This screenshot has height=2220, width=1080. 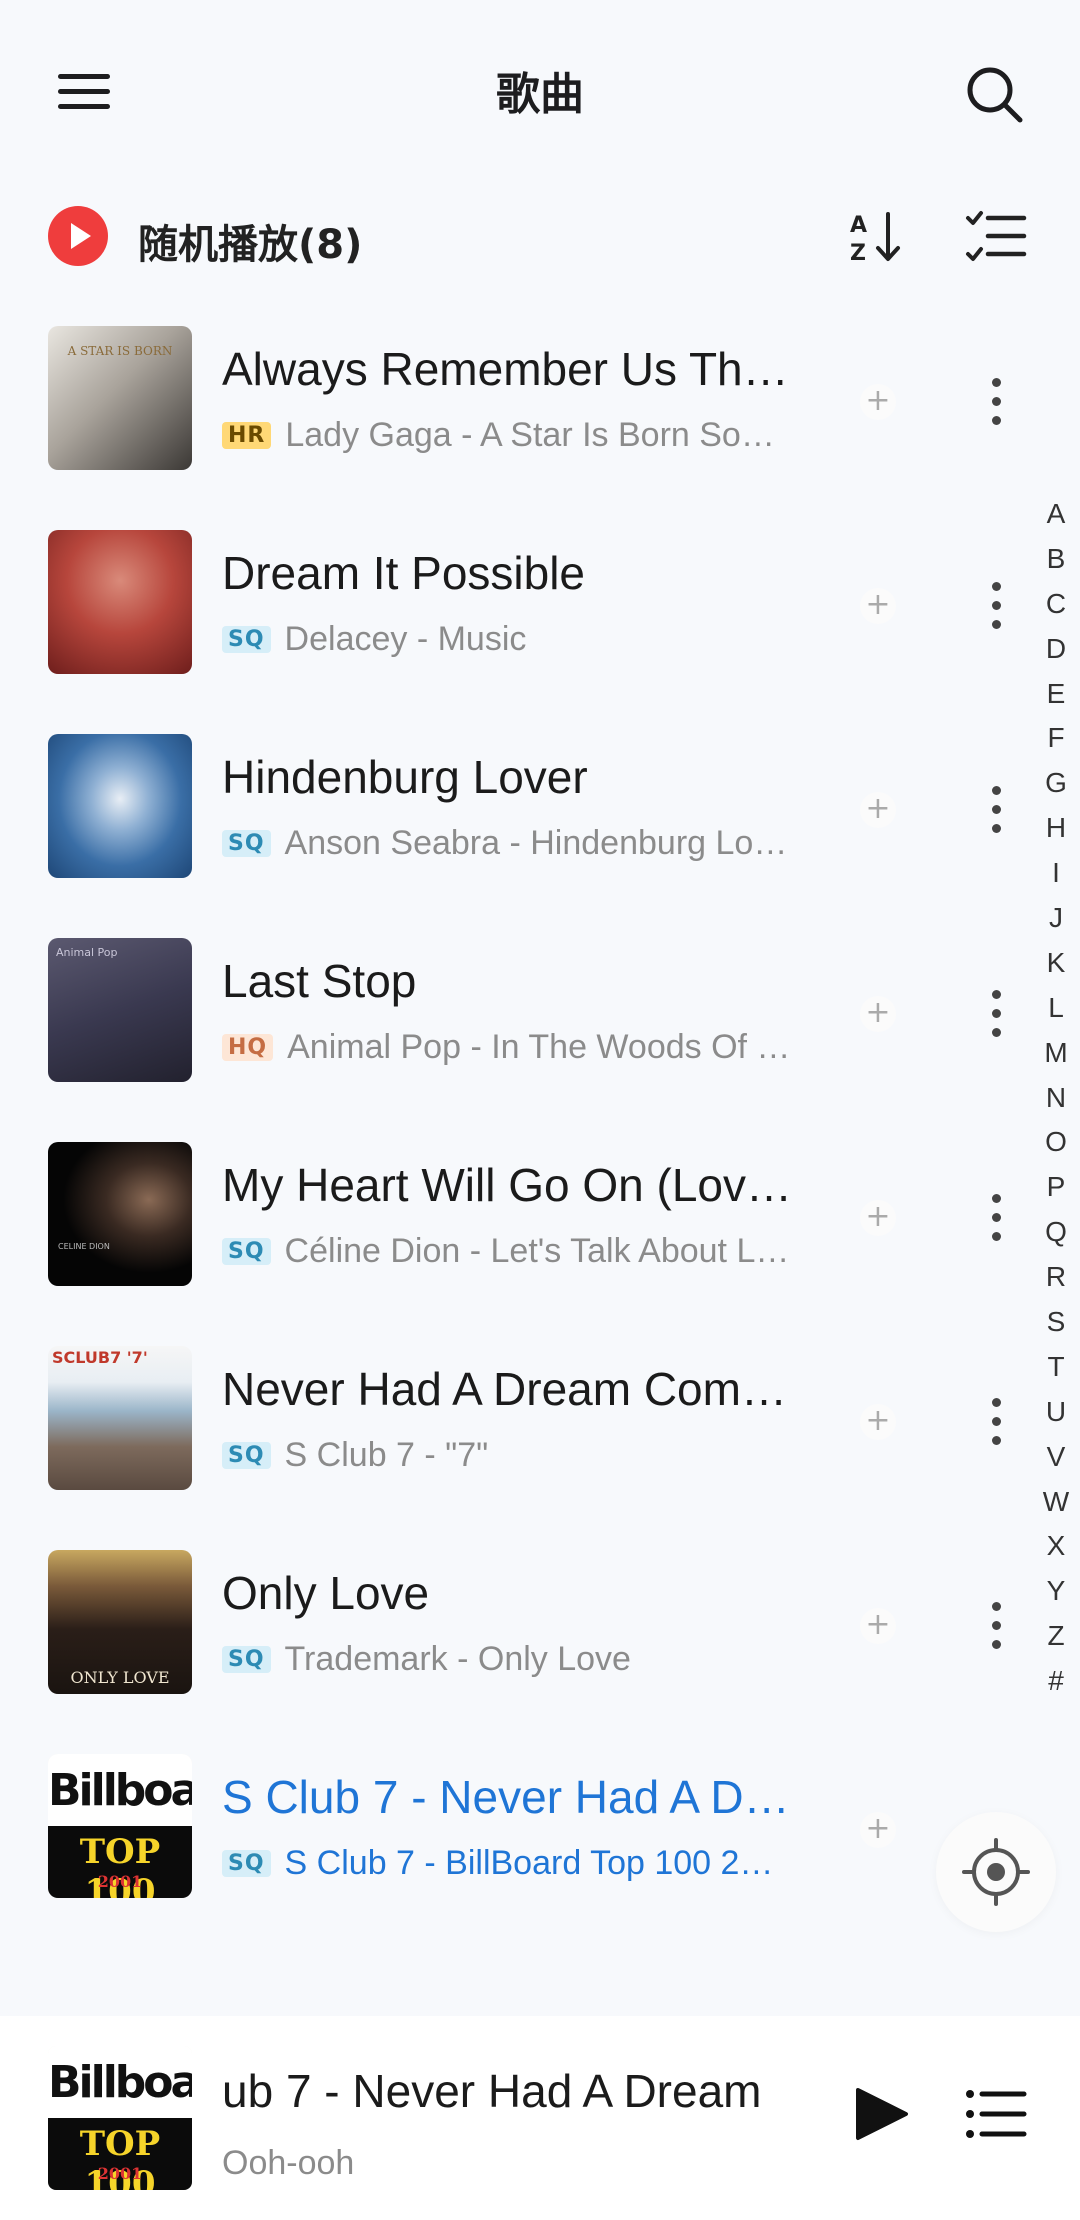 I want to click on alphabet-letter: M, so click(x=1056, y=1053).